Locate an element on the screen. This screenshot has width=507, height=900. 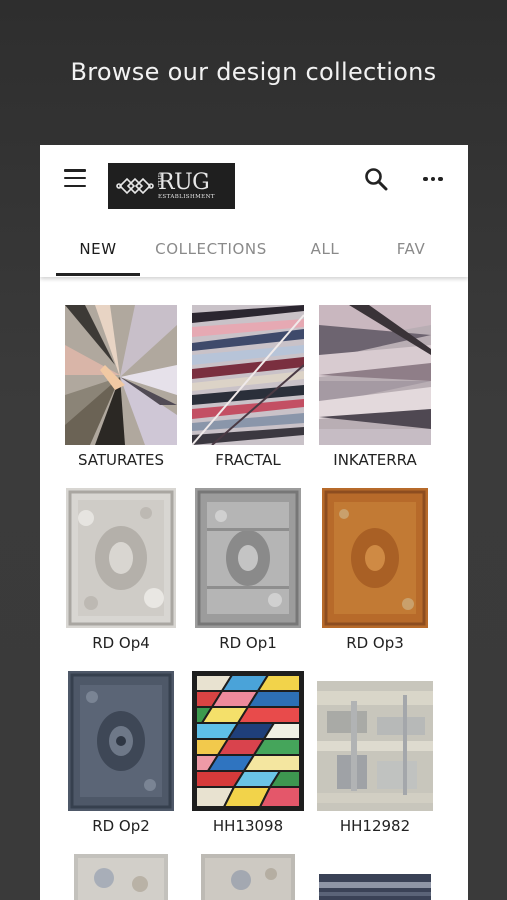
rug-tile-saturates: SATURATES is located at coordinates (121, 390).